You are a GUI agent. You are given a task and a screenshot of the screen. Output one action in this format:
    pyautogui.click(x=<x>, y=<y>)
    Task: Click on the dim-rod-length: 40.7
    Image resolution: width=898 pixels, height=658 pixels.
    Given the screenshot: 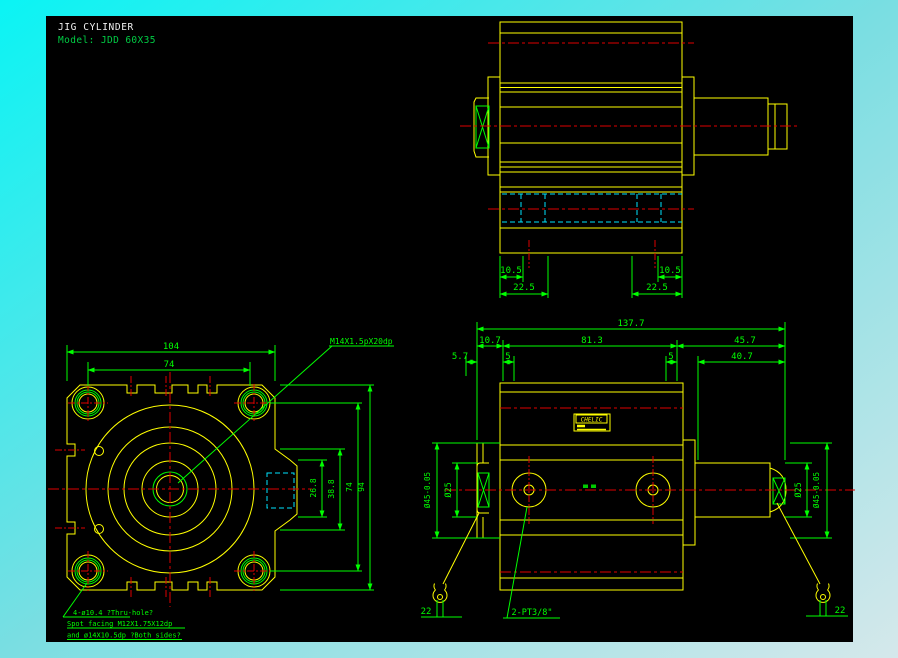 What is the action you would take?
    pyautogui.click(x=742, y=357)
    